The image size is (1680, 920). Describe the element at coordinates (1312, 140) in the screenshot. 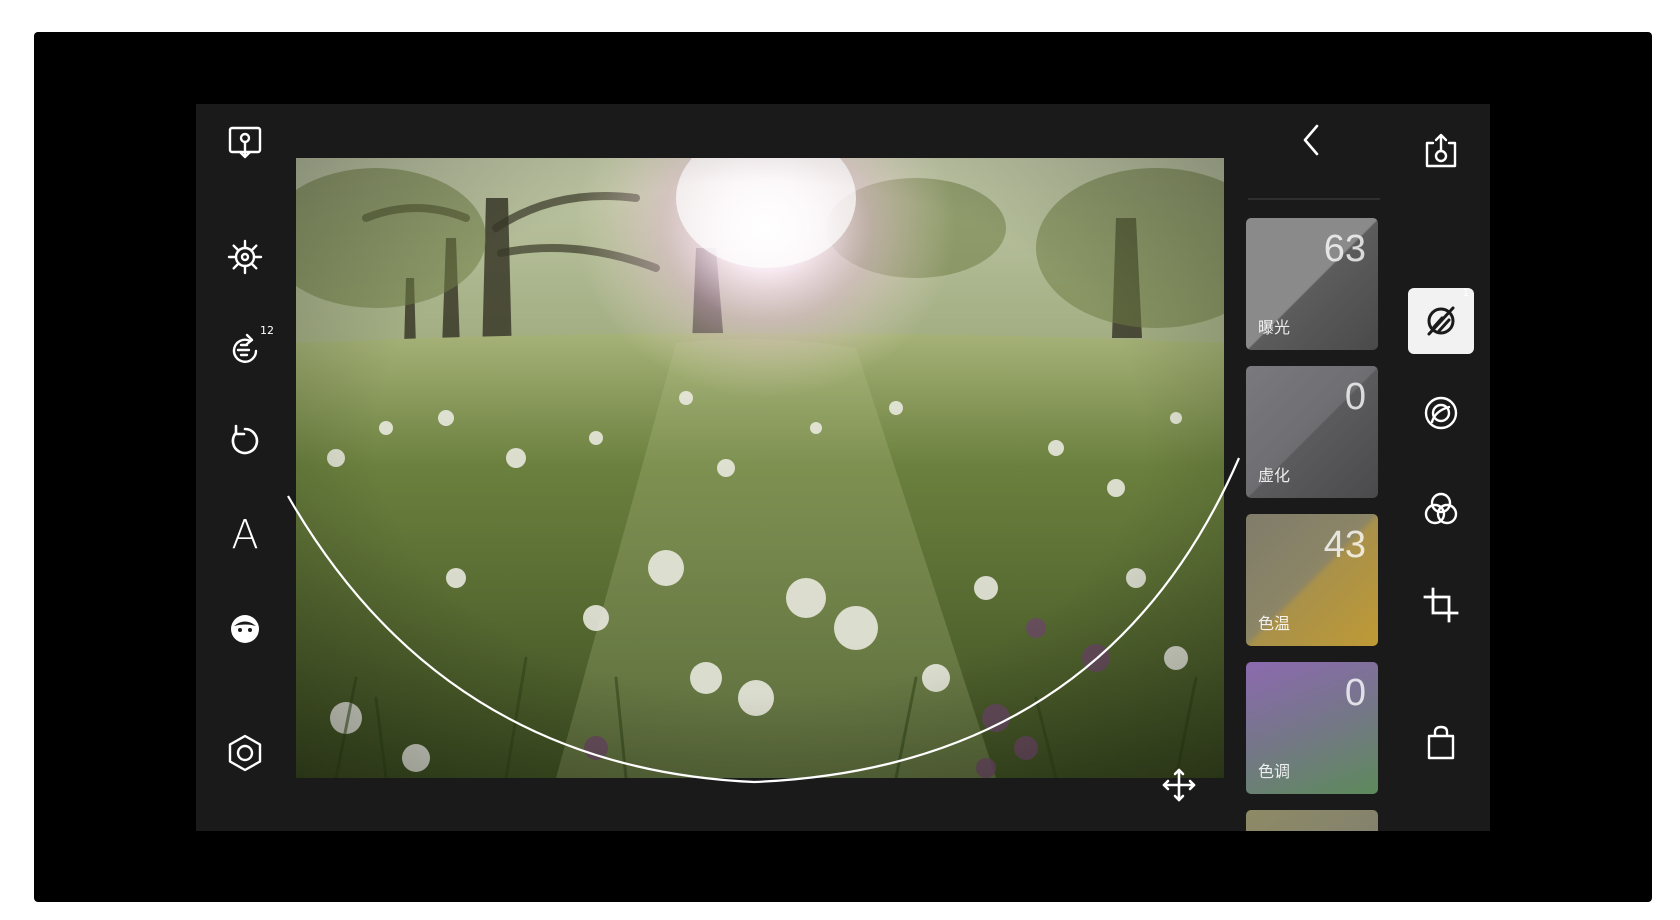

I see `back-chevron-icon` at that location.